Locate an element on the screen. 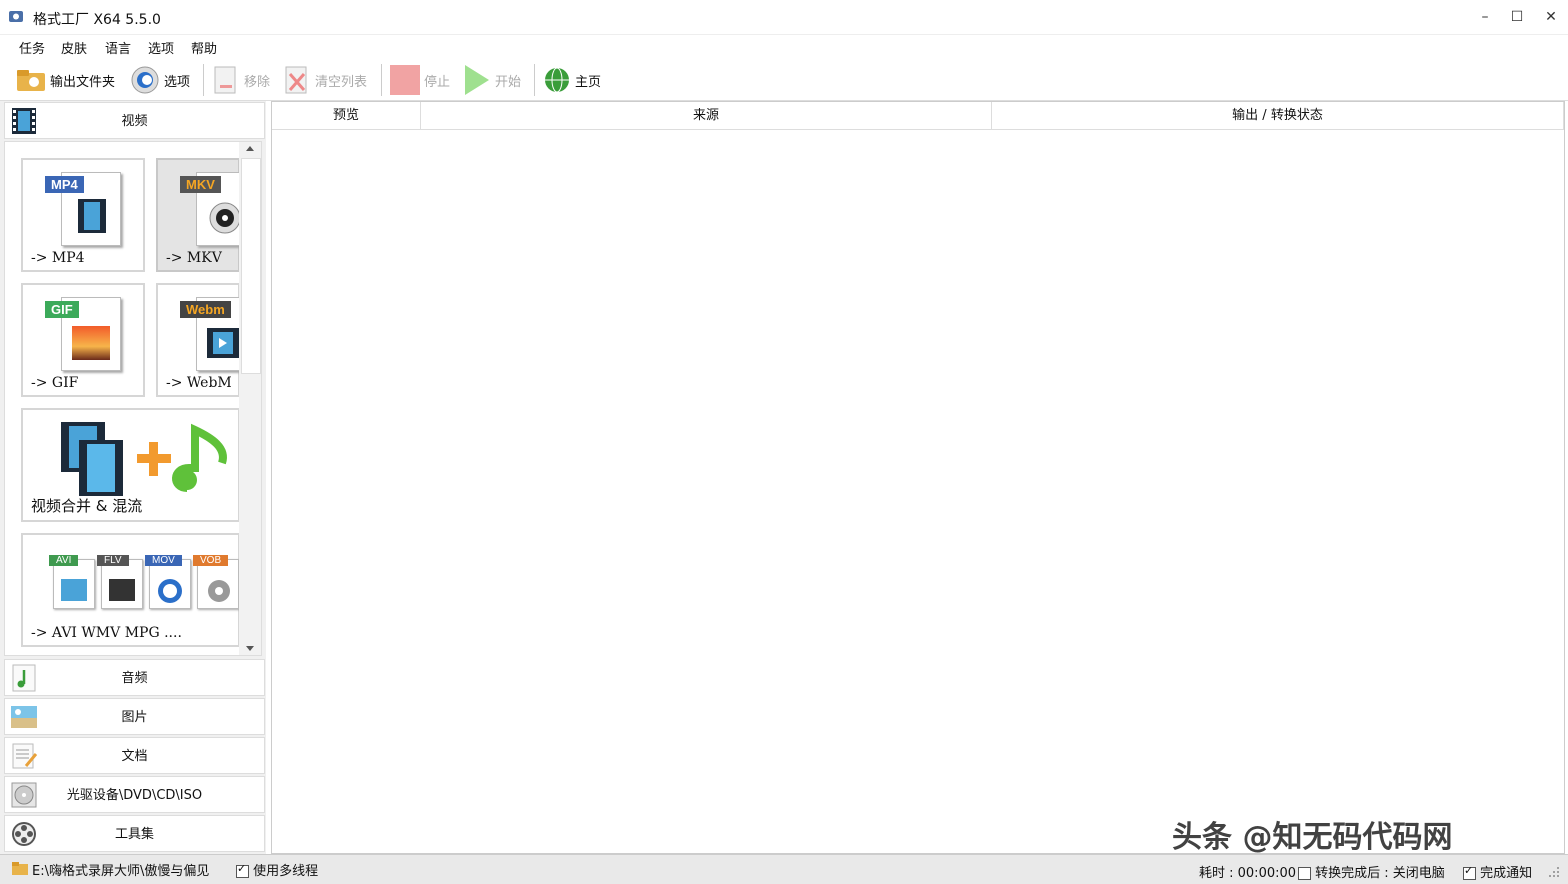 The height and width of the screenshot is (884, 1568). notify-label: 完成通知 is located at coordinates (1506, 873).